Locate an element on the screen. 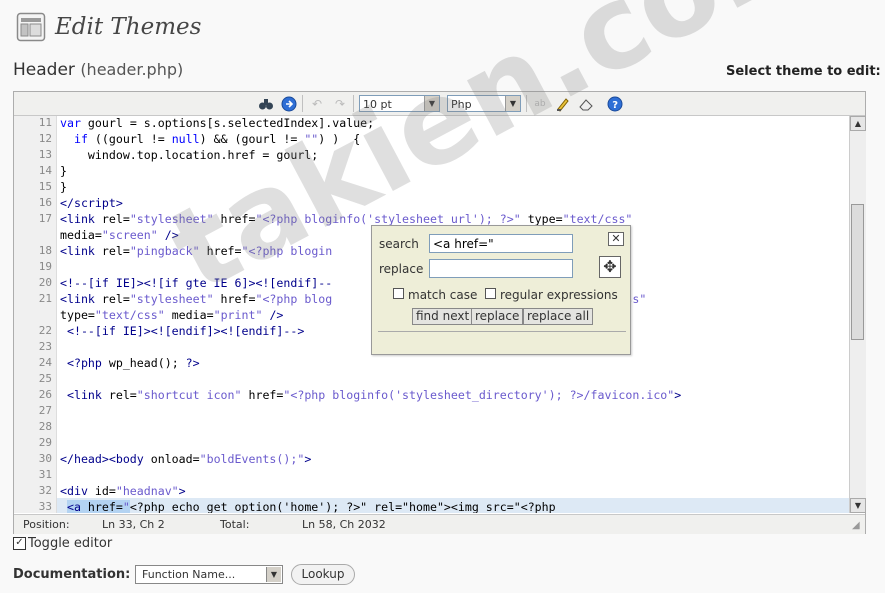 The width and height of the screenshot is (885, 593). editor-toolbar: ↶ ↷ 10 pt ▼ Php ▼ ab ? is located at coordinates (439, 104).